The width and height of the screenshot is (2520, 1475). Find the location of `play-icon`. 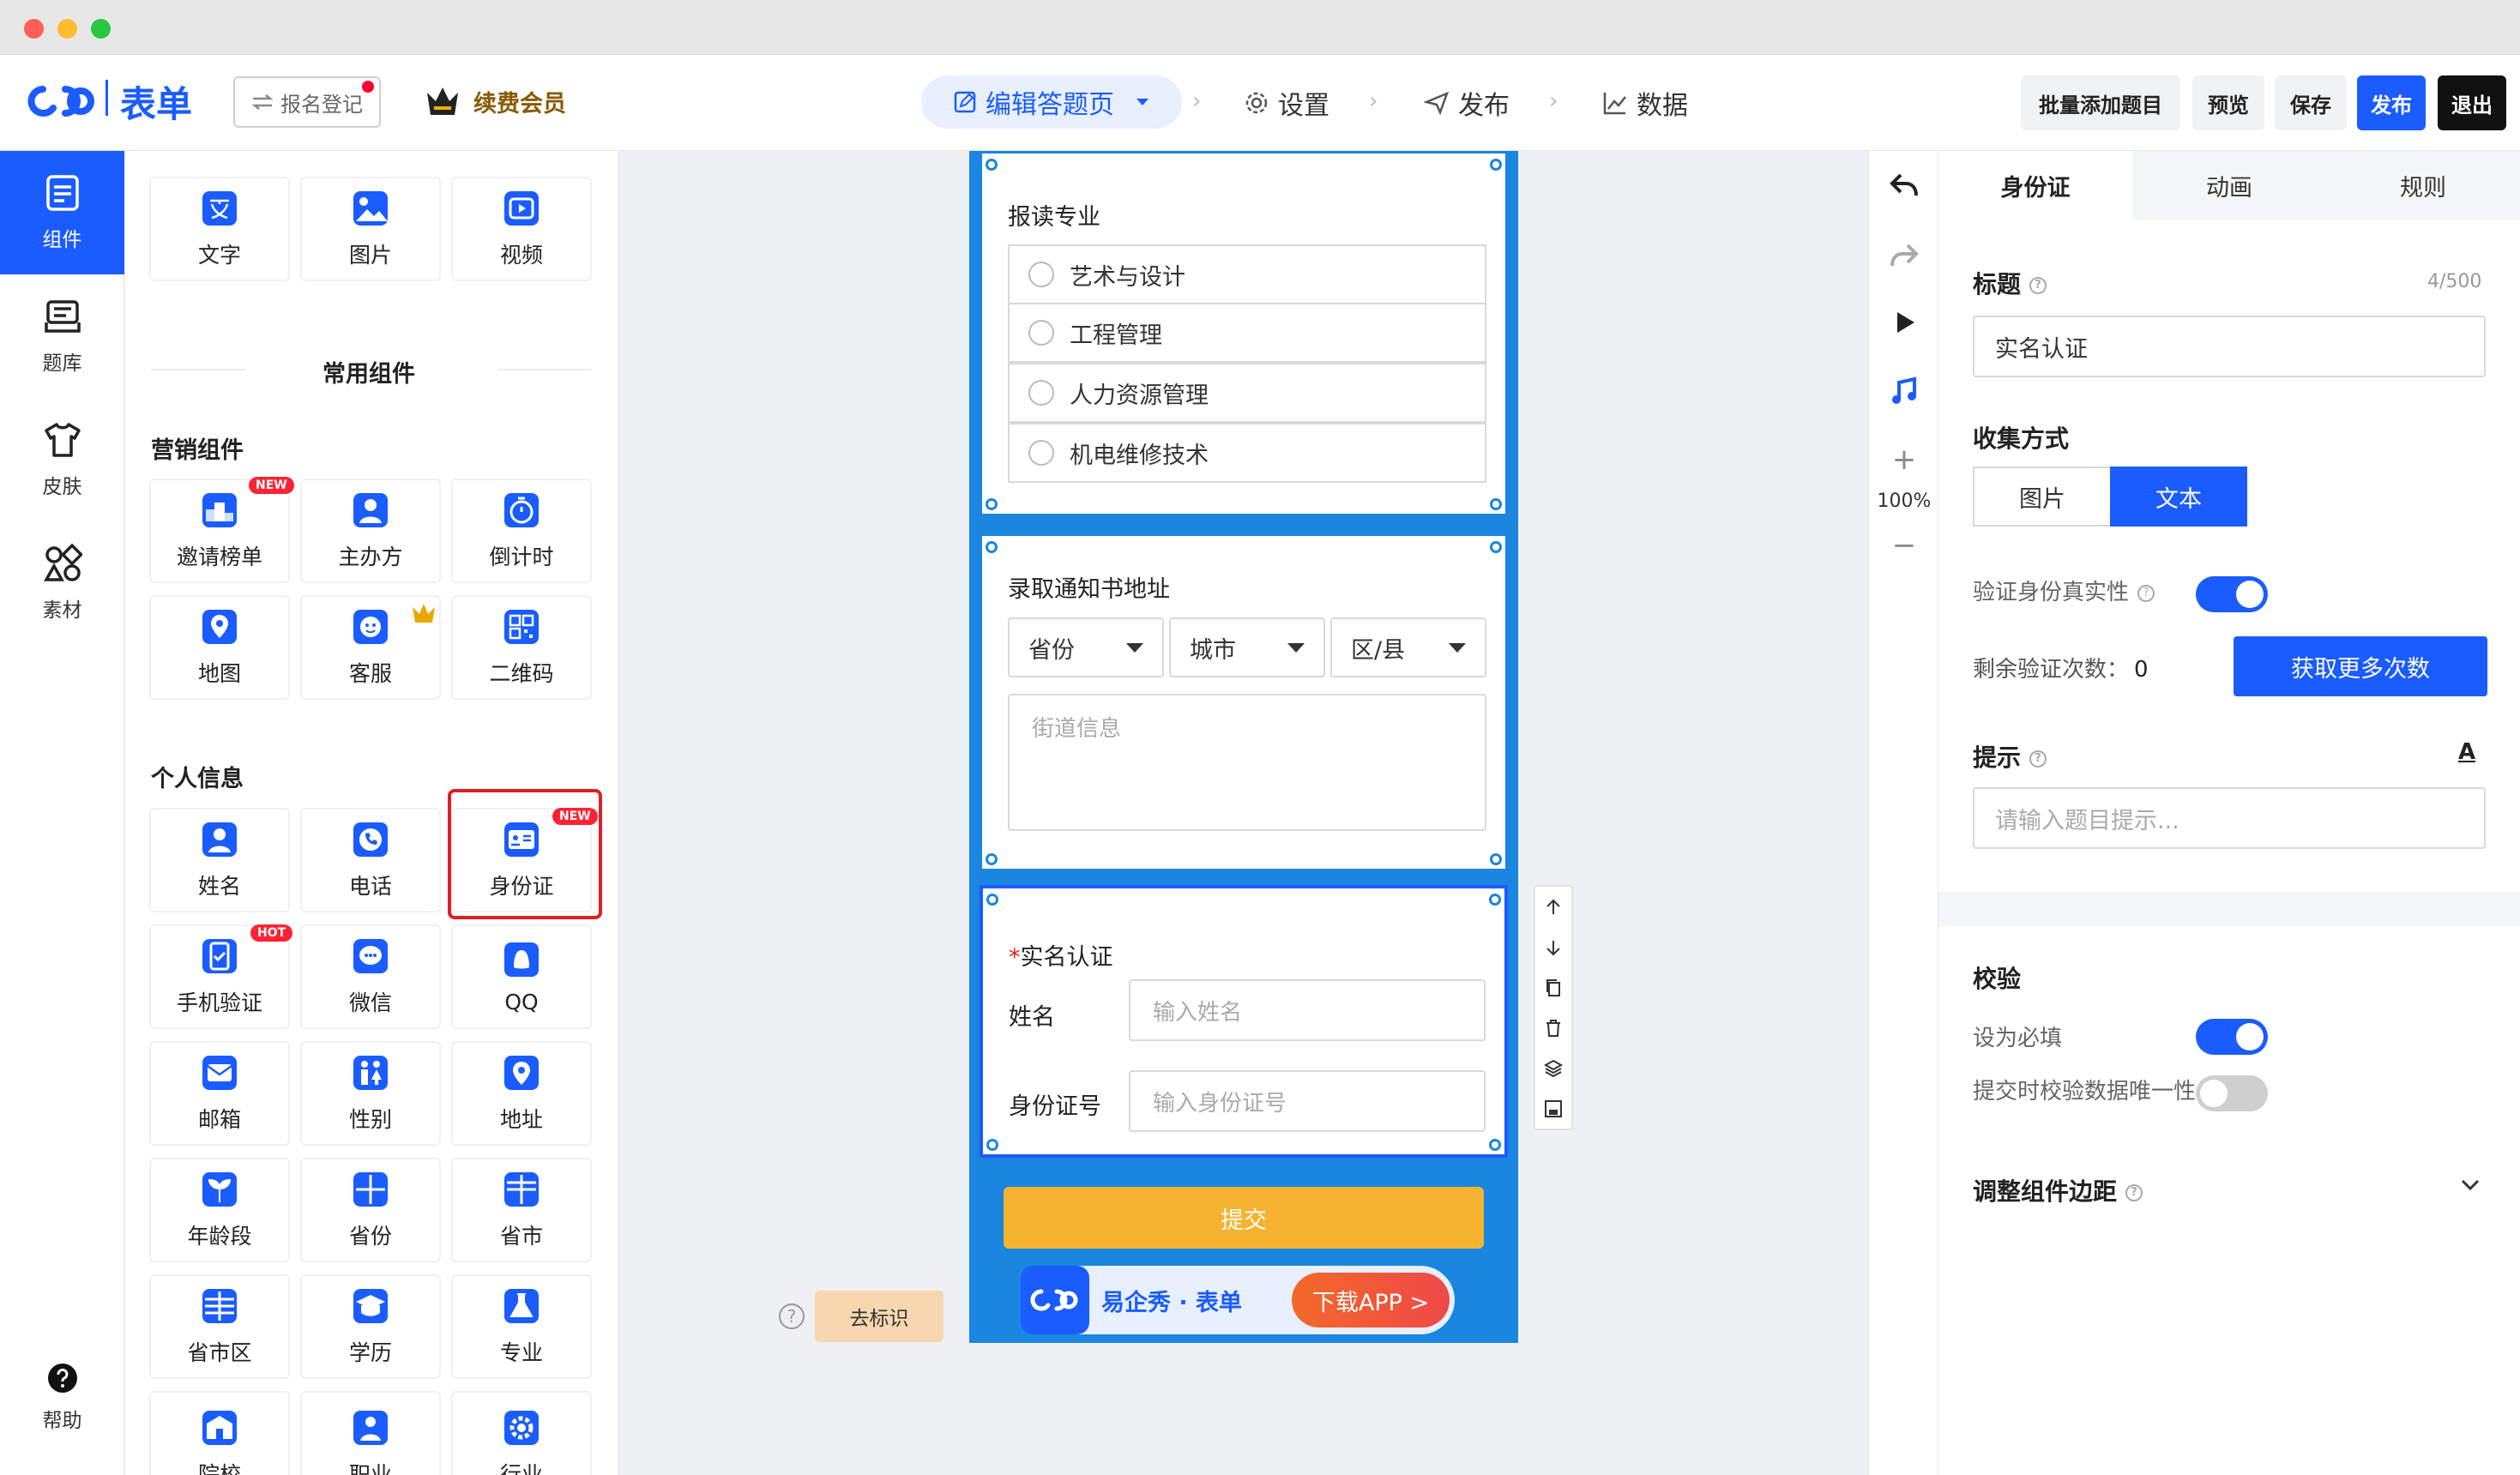

play-icon is located at coordinates (1904, 322).